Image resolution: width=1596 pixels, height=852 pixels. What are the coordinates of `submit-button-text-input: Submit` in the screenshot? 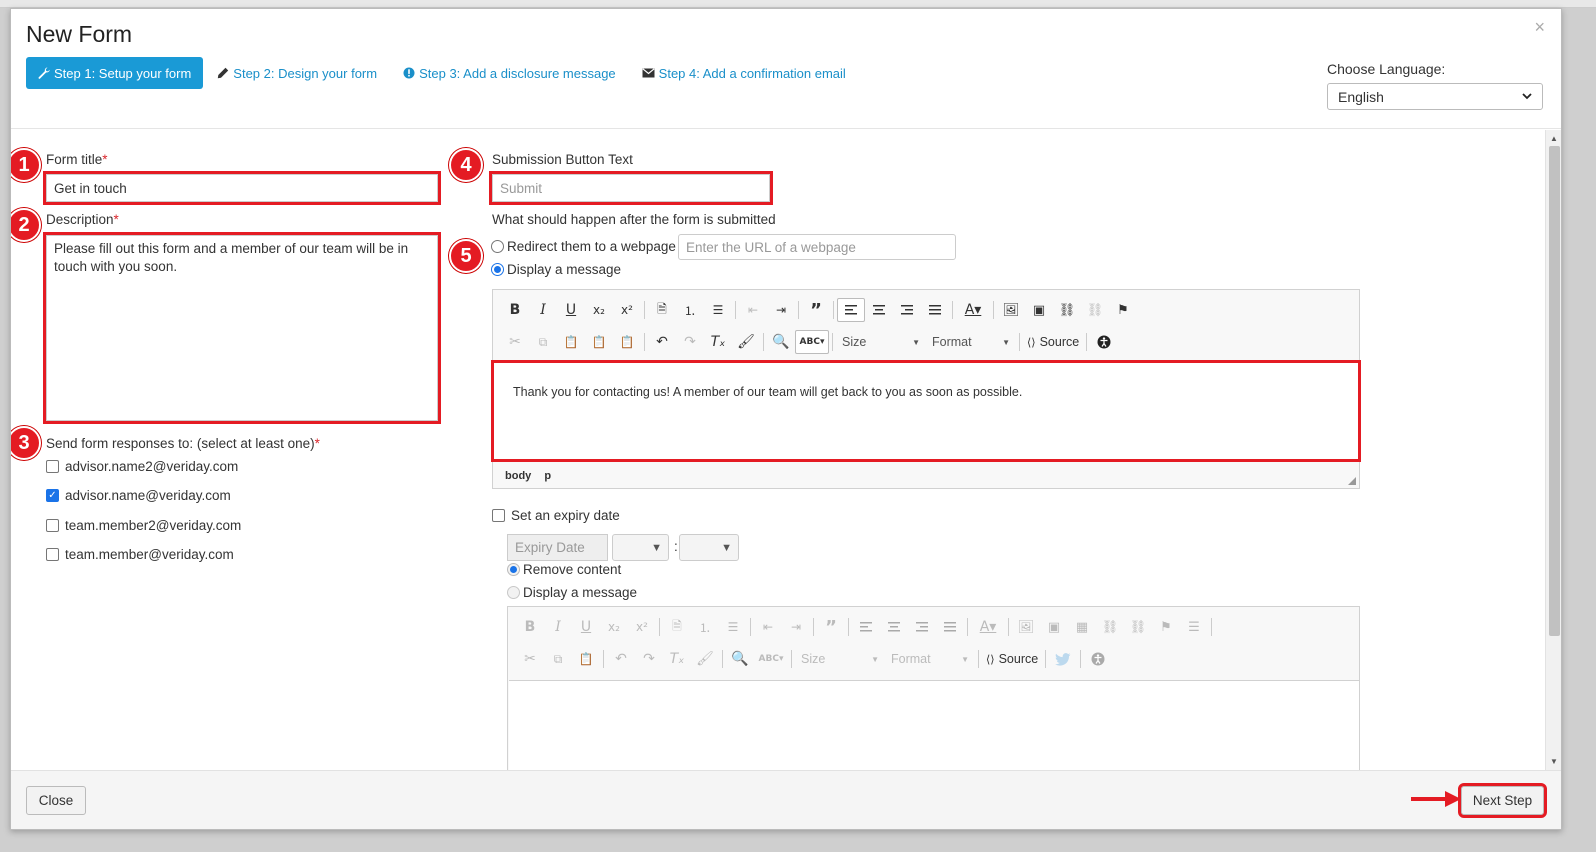 It's located at (631, 188).